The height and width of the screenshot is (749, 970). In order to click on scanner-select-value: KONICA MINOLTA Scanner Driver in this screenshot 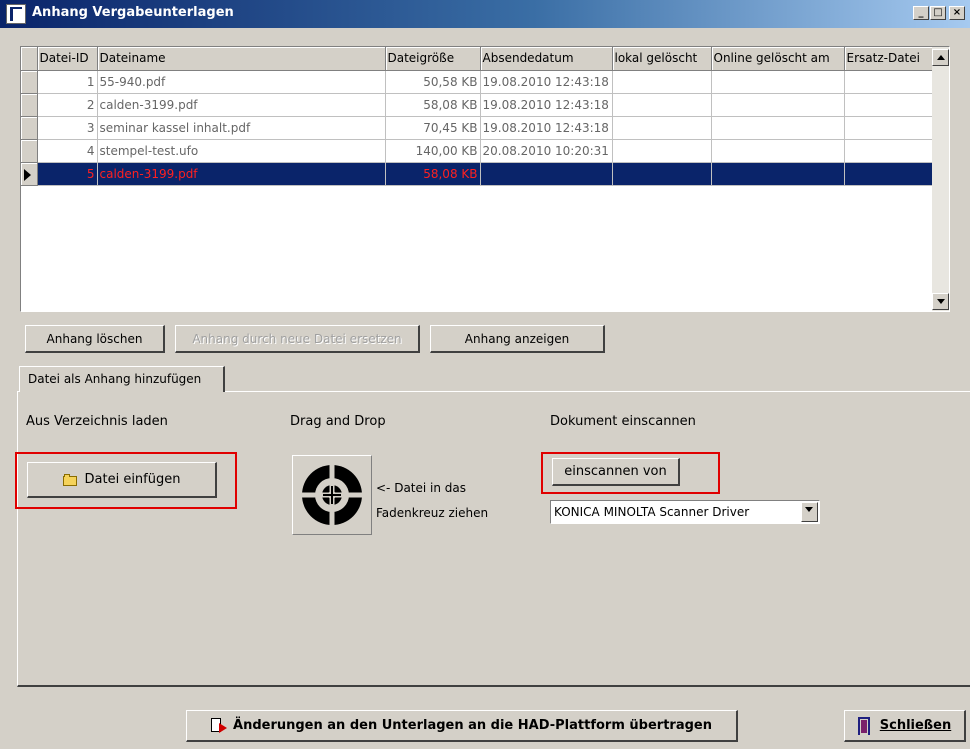, I will do `click(652, 512)`.